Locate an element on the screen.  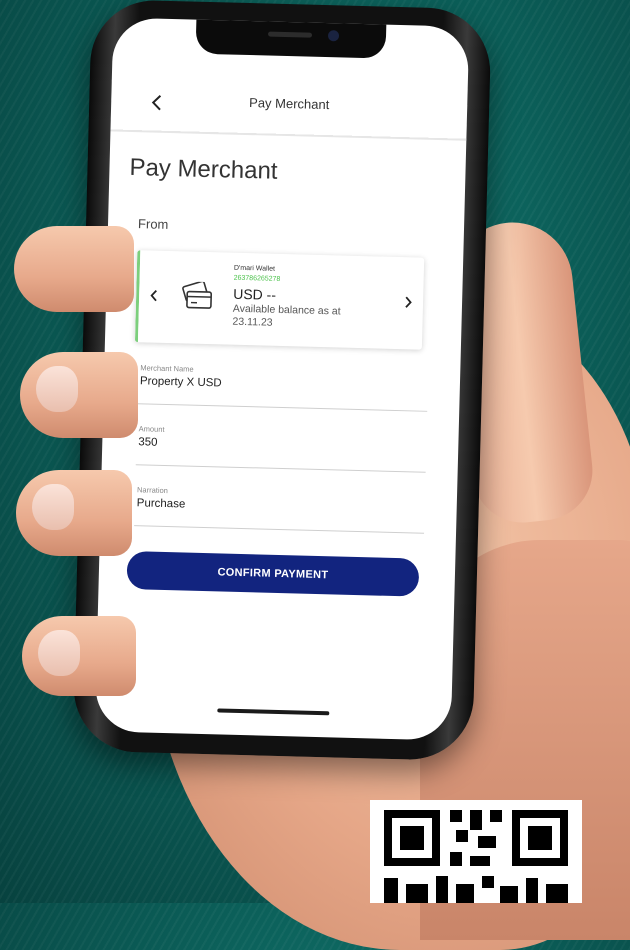
wallet-next-button is located at coordinates (408, 302).